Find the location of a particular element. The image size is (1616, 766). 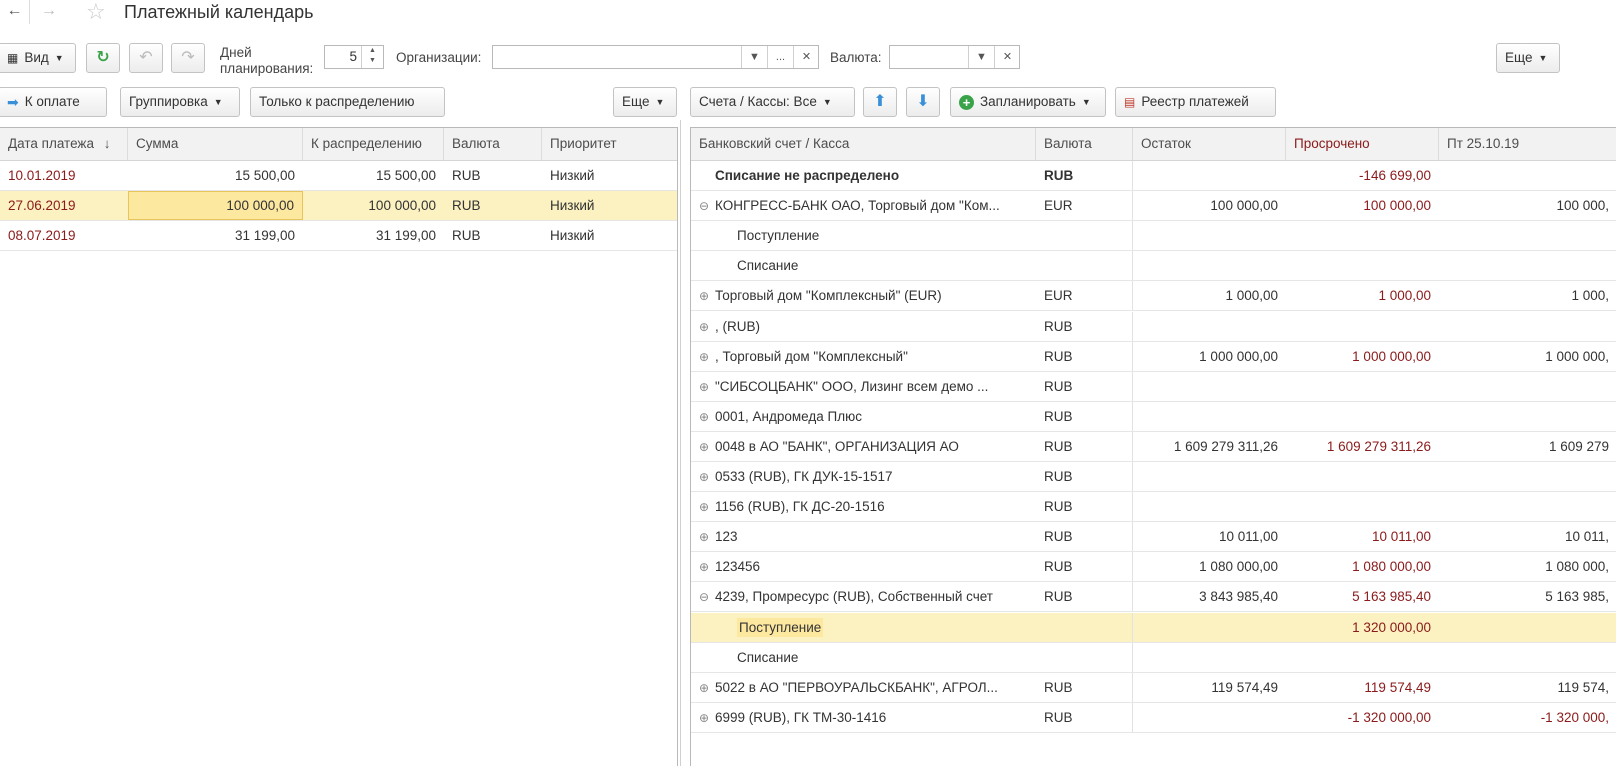

cell-balance: 10 011,00 is located at coordinates (1209, 536).